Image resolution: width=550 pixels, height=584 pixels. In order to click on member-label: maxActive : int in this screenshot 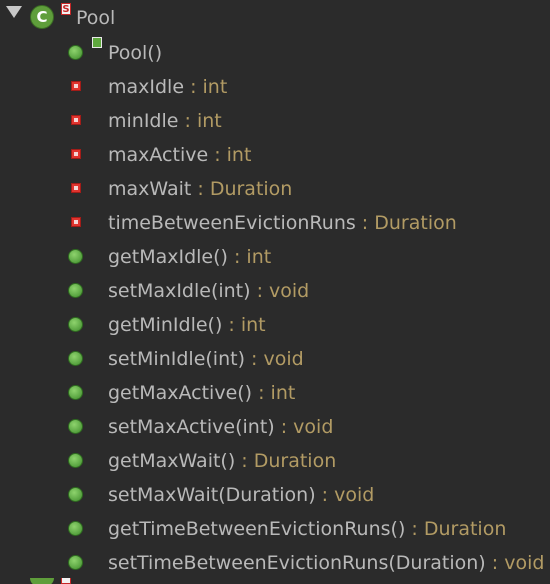, I will do `click(179, 155)`.